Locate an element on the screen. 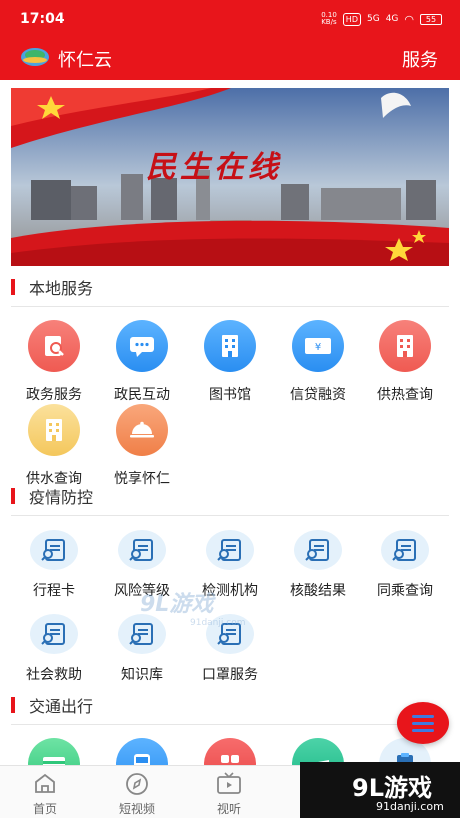 This screenshot has width=460, height=818. tile-co-travel-query: 同乘查询 is located at coordinates (405, 565).